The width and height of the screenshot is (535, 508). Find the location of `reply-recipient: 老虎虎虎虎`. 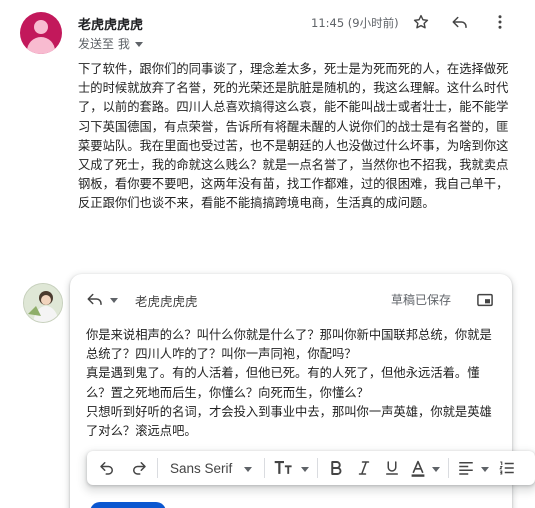

reply-recipient: 老虎虎虎虎 is located at coordinates (166, 300).